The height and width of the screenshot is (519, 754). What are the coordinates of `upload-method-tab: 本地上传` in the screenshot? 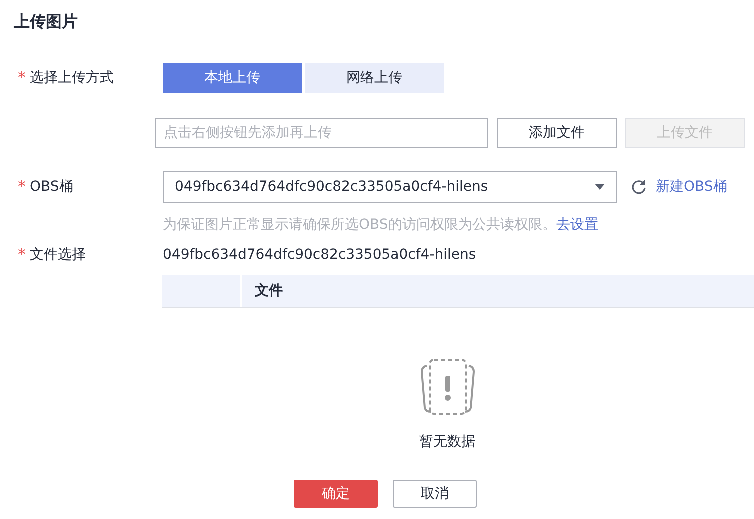 It's located at (232, 78).